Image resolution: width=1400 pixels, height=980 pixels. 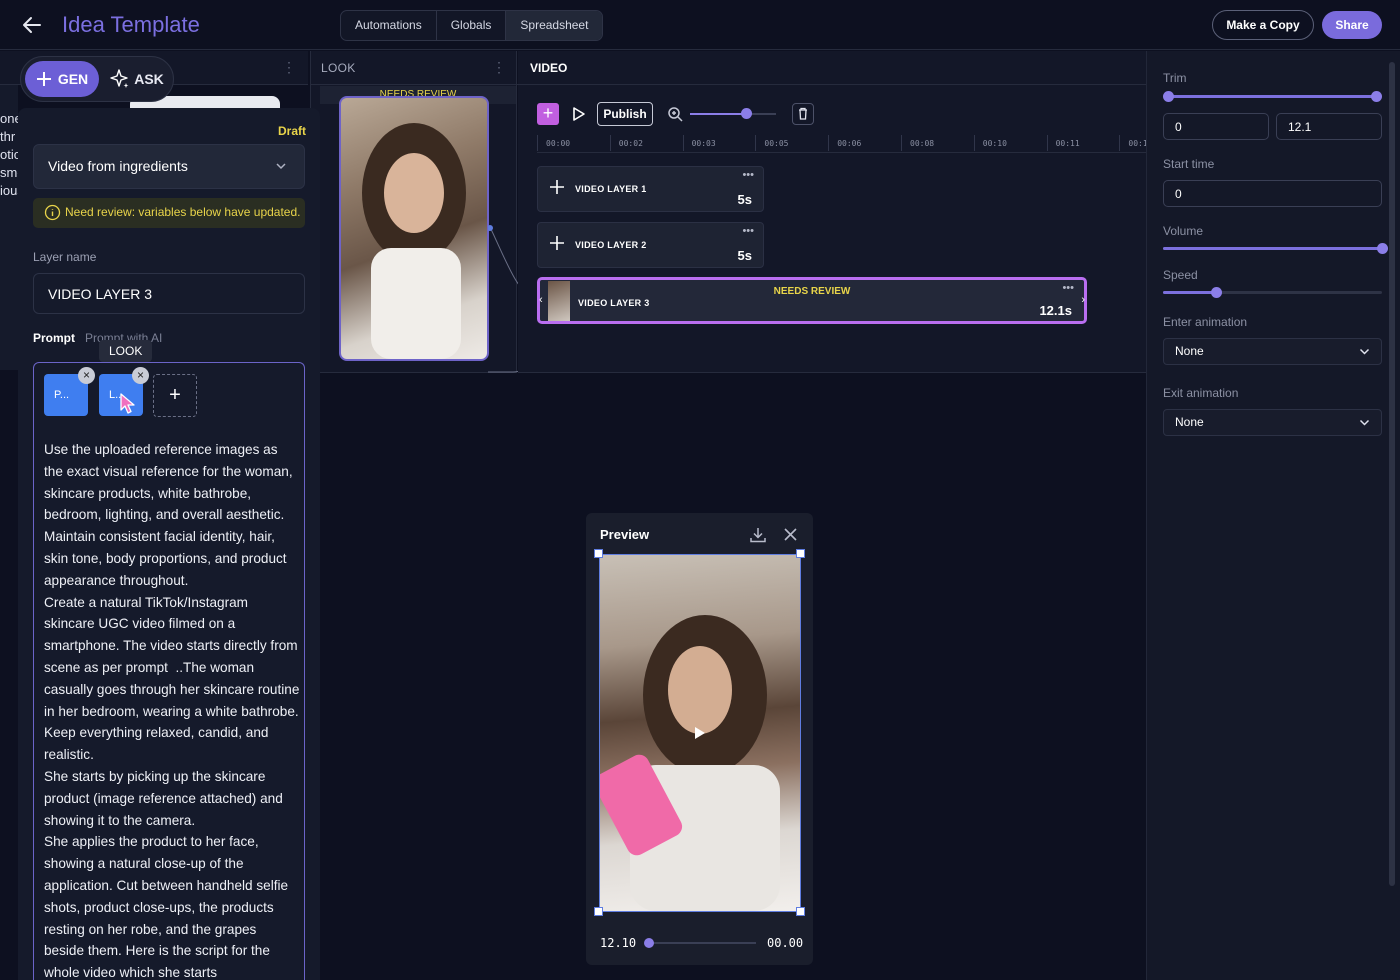 I want to click on text-fragment: one, so click(x=9, y=118).